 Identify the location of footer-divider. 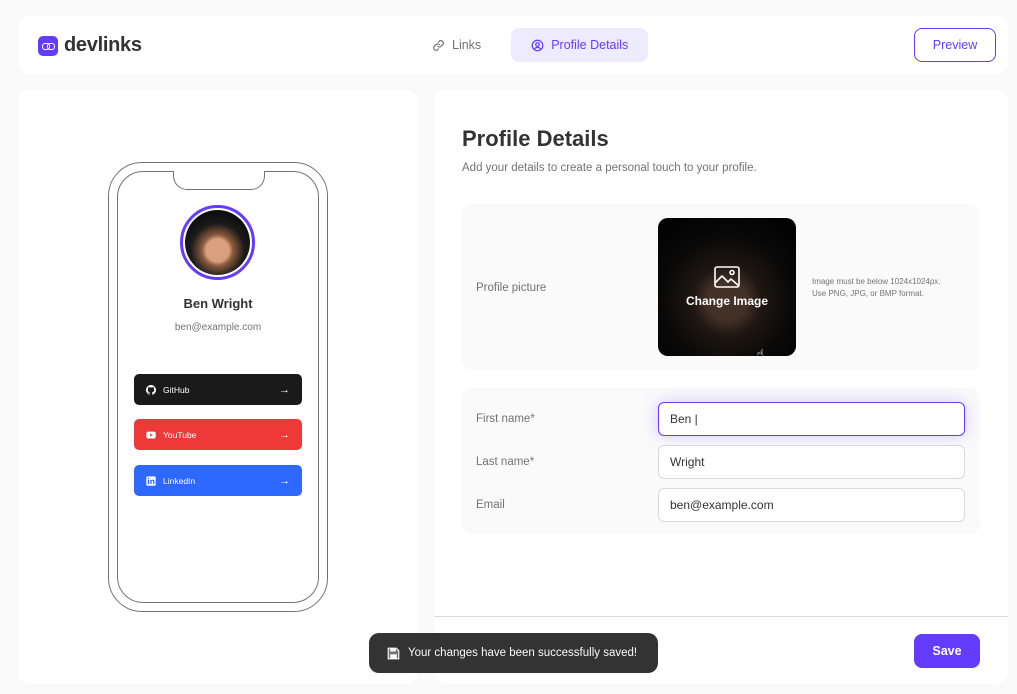
(721, 616).